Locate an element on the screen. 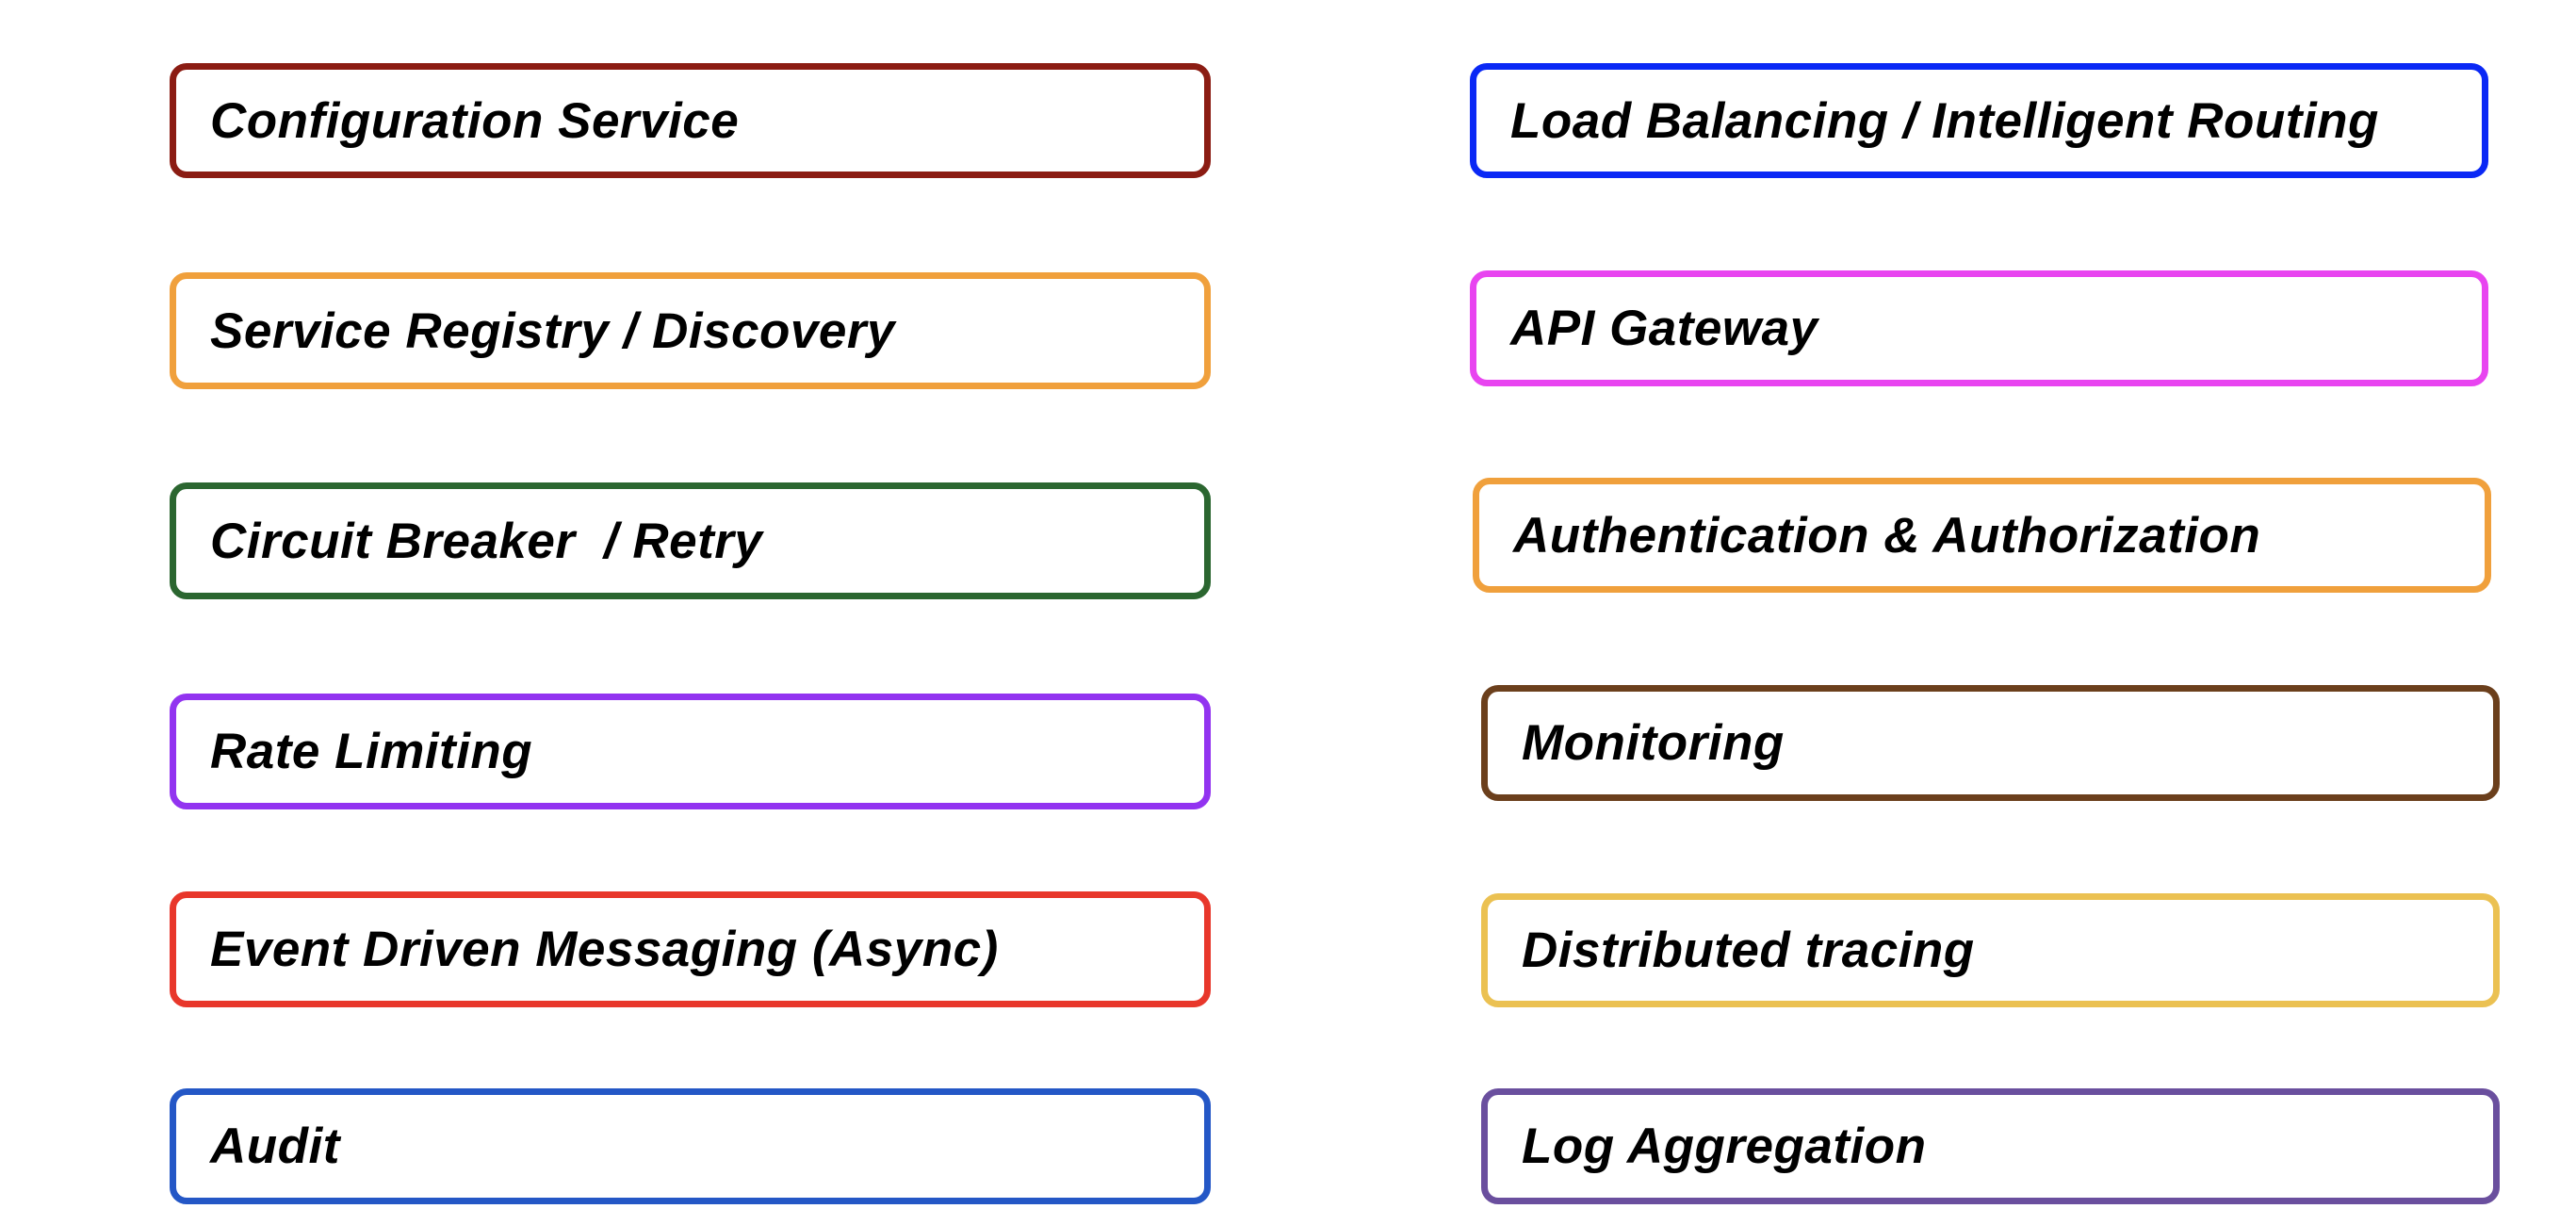  box-authentication: Authentication & Authorization is located at coordinates (1982, 535).